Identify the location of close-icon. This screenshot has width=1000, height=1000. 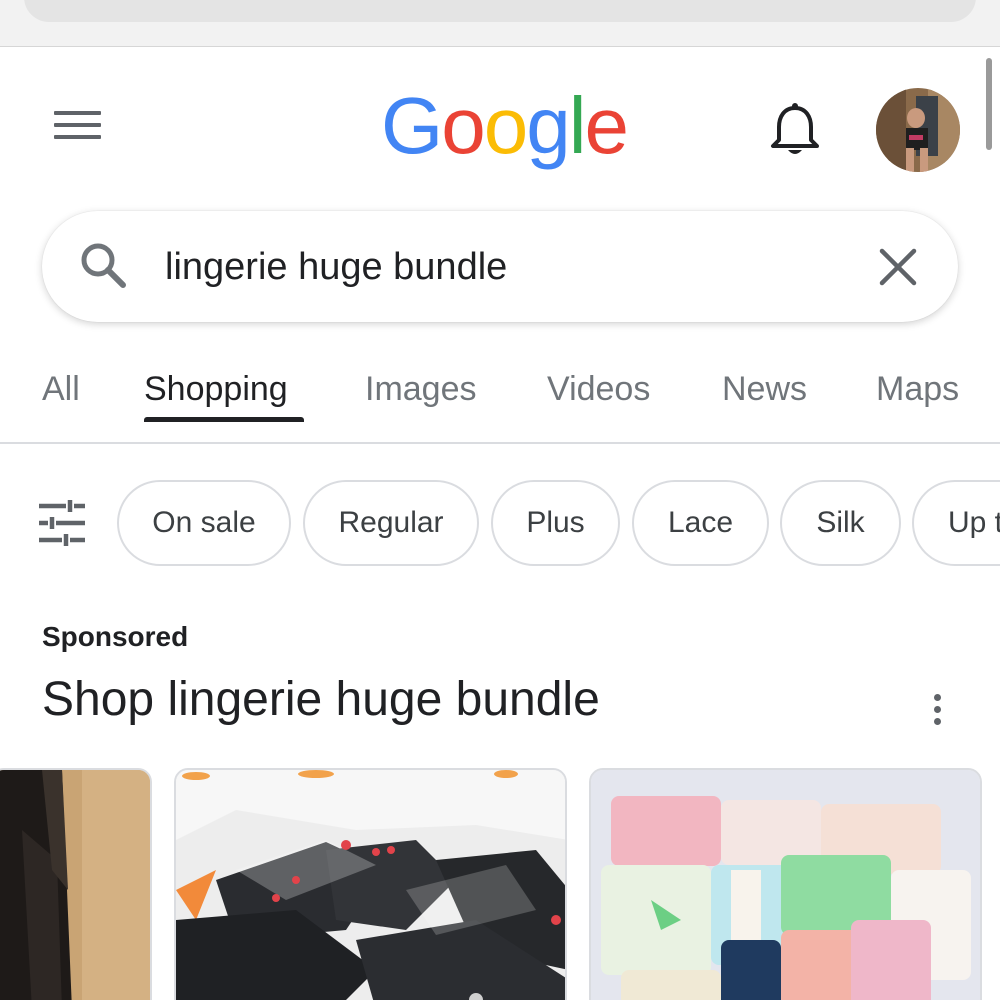
(898, 267).